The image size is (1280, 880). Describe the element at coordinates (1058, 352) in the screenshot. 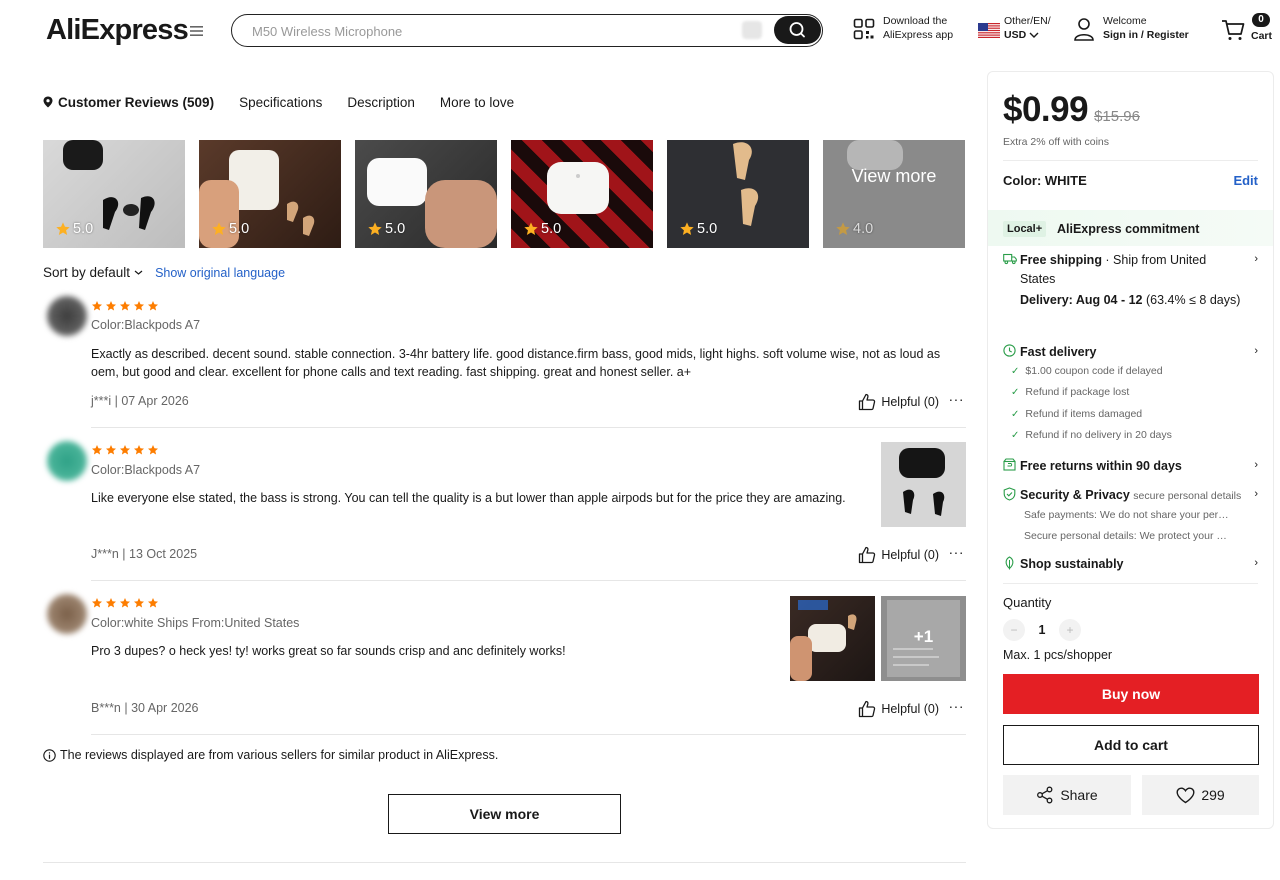

I see `fast-delivery-label: Fast delivery` at that location.